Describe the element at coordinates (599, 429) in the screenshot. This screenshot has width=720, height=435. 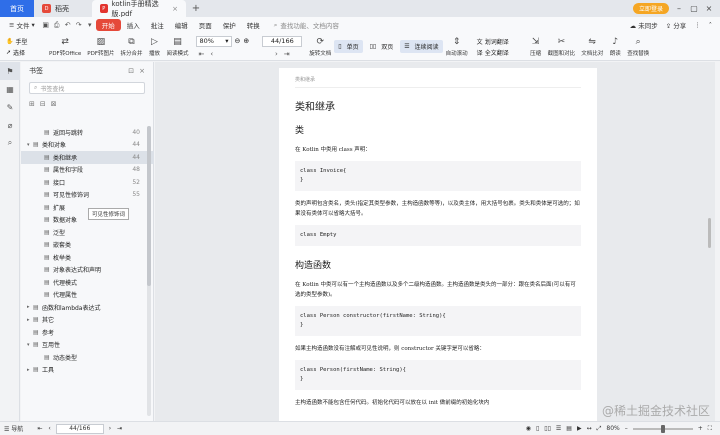
I see `fit-page-icon: ⤢` at that location.